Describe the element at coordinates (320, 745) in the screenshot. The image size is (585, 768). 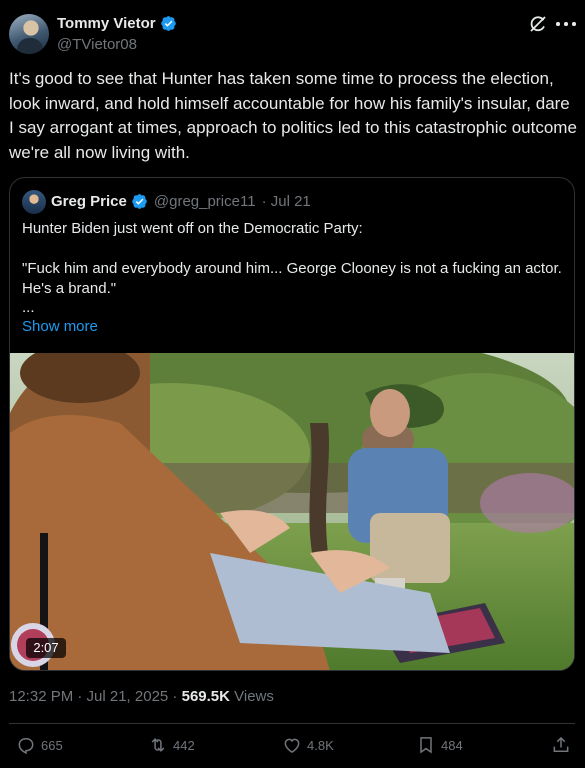
I see `like-count: 4.8K` at that location.